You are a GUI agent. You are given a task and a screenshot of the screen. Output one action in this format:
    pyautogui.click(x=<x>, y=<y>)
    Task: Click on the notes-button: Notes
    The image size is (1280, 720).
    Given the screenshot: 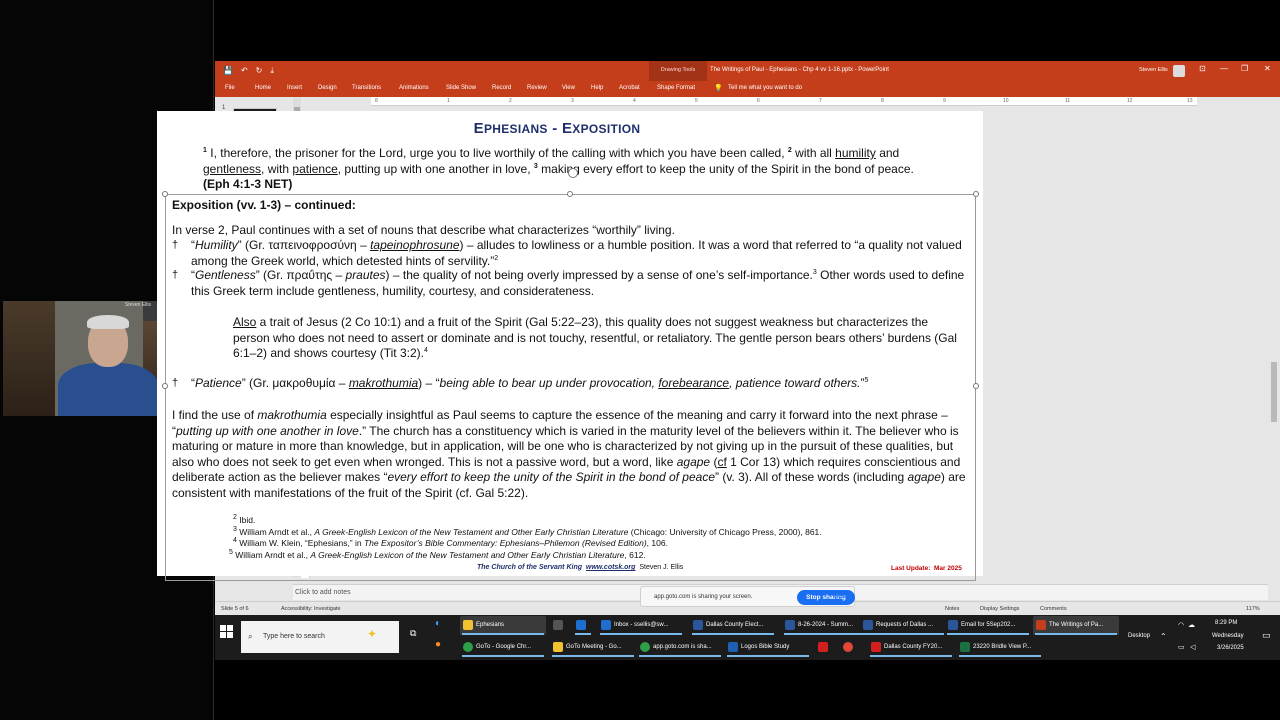 What is the action you would take?
    pyautogui.click(x=952, y=609)
    